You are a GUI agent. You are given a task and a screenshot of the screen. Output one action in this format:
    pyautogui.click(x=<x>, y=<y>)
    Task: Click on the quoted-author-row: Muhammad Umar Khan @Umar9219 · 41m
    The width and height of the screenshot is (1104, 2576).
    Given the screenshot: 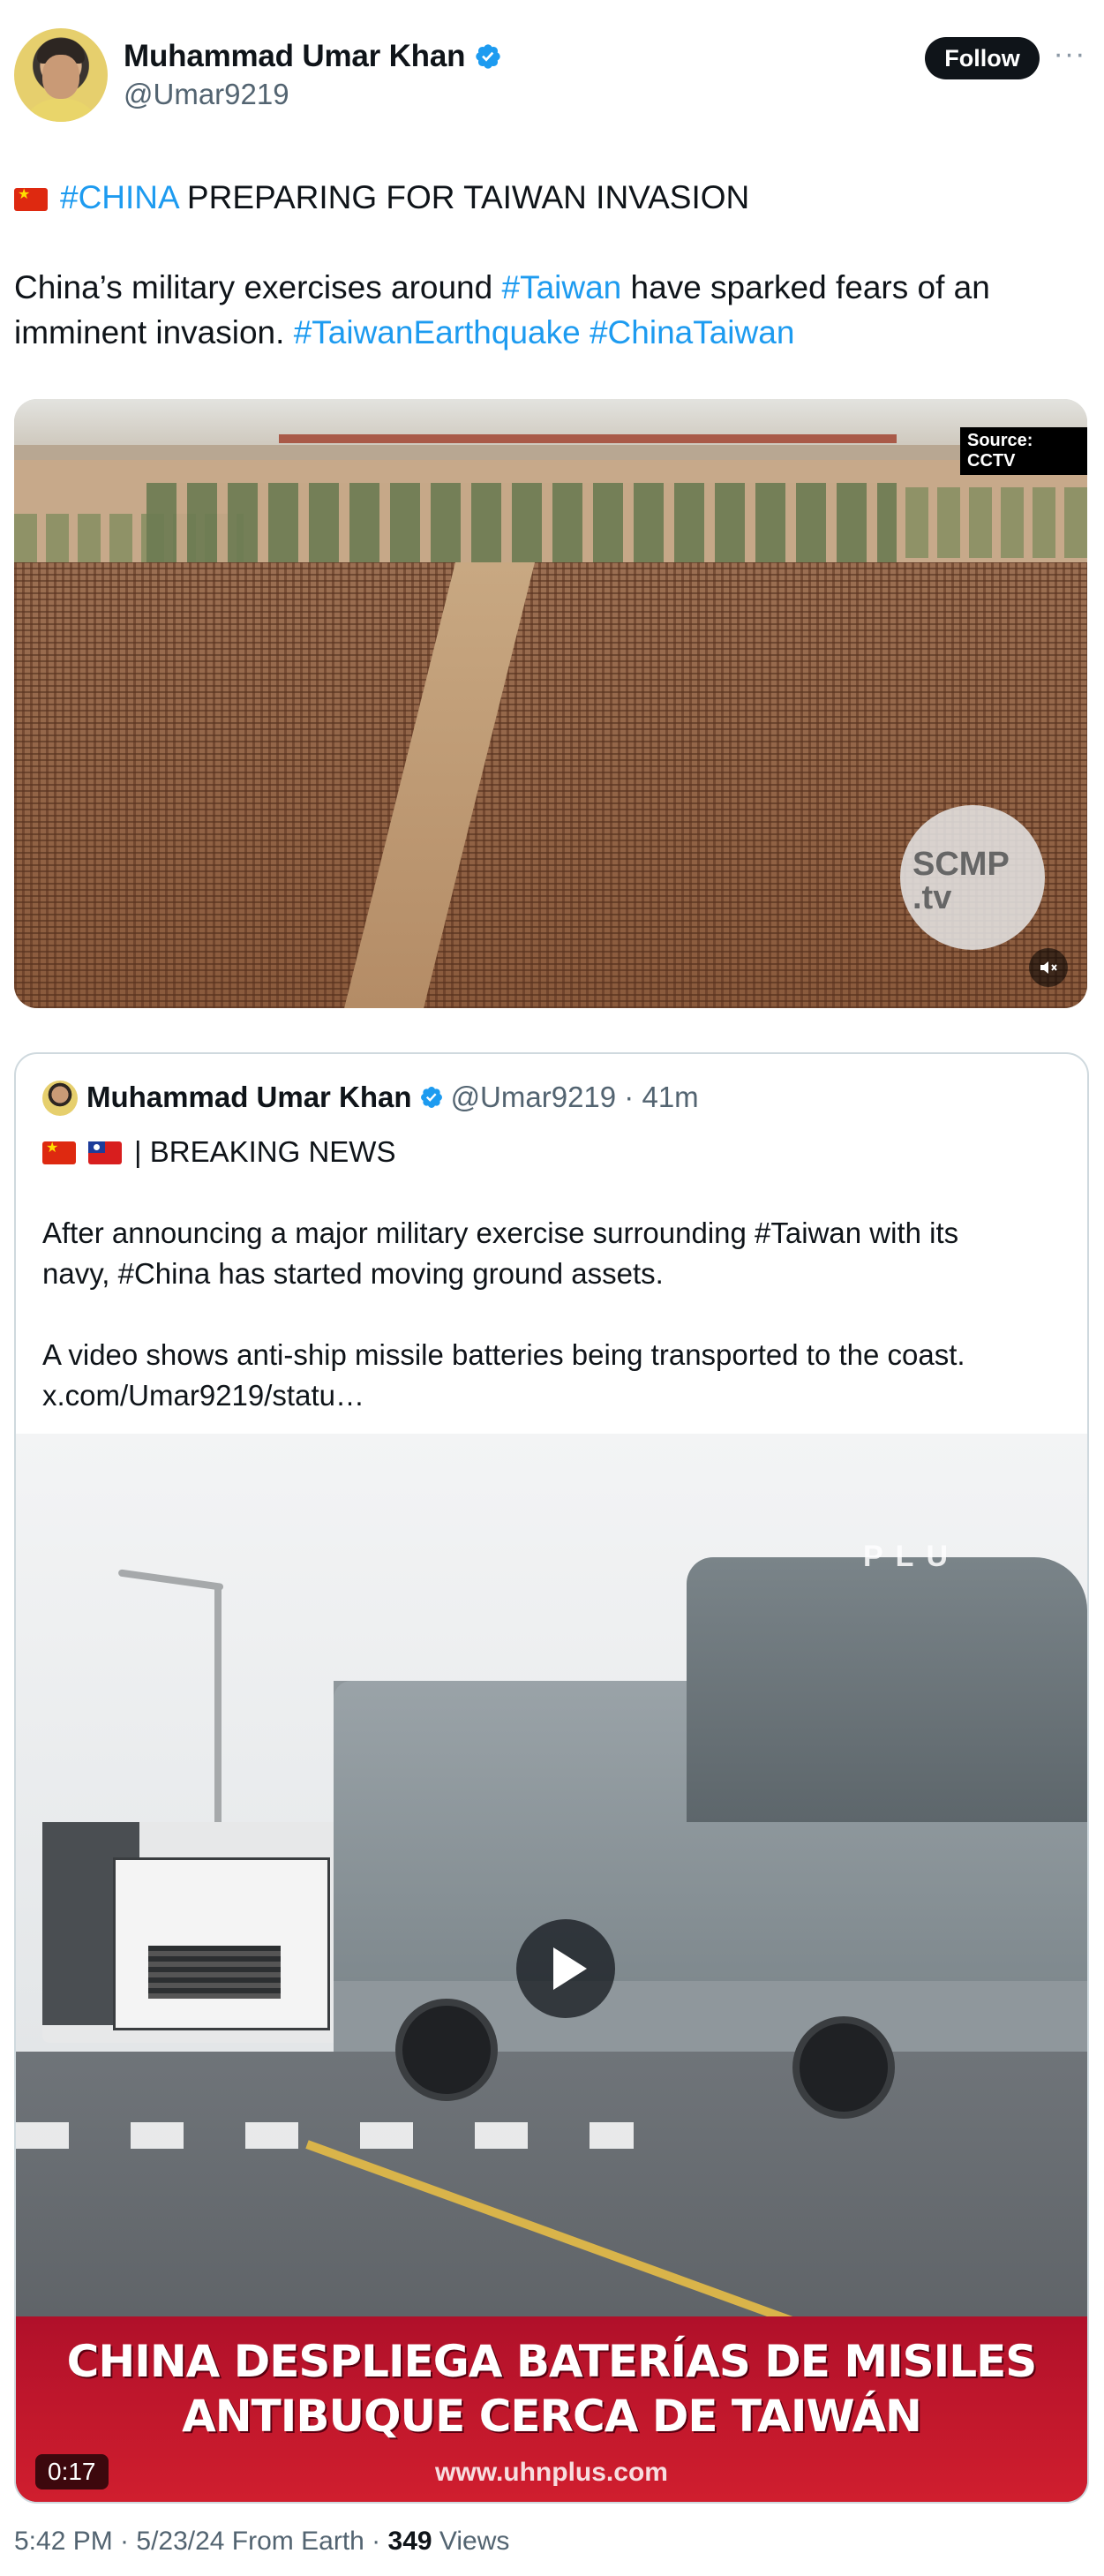 What is the action you would take?
    pyautogui.click(x=392, y=1098)
    